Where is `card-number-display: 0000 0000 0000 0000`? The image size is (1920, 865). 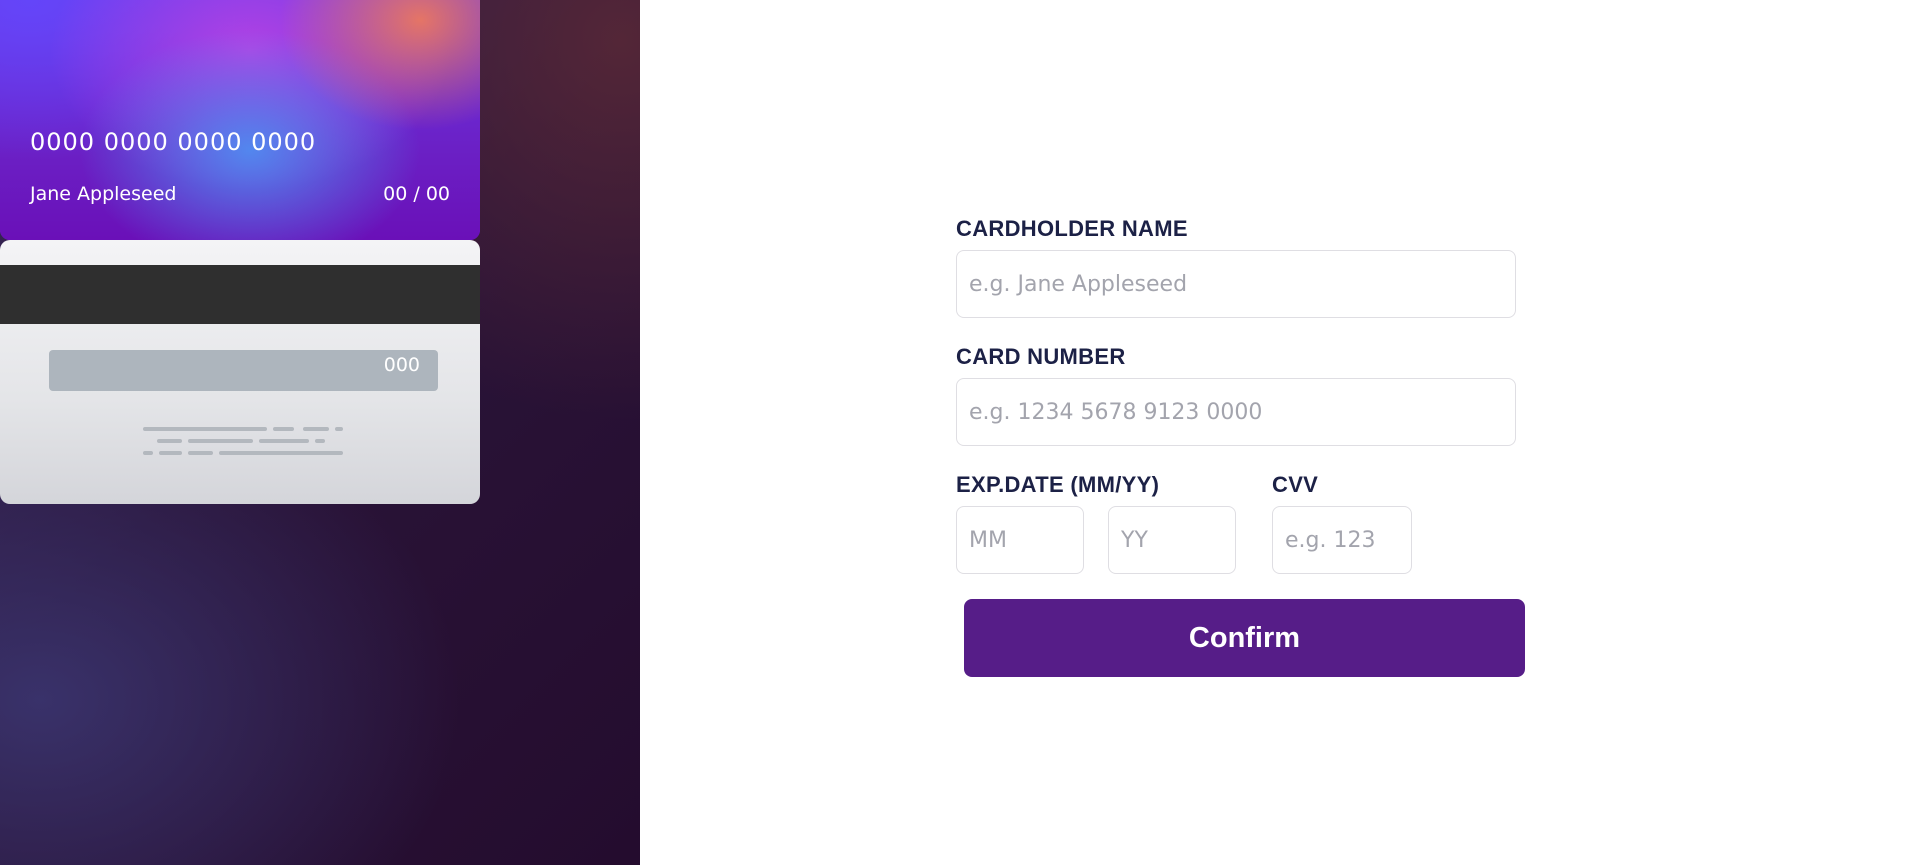 card-number-display: 0000 0000 0000 0000 is located at coordinates (173, 142).